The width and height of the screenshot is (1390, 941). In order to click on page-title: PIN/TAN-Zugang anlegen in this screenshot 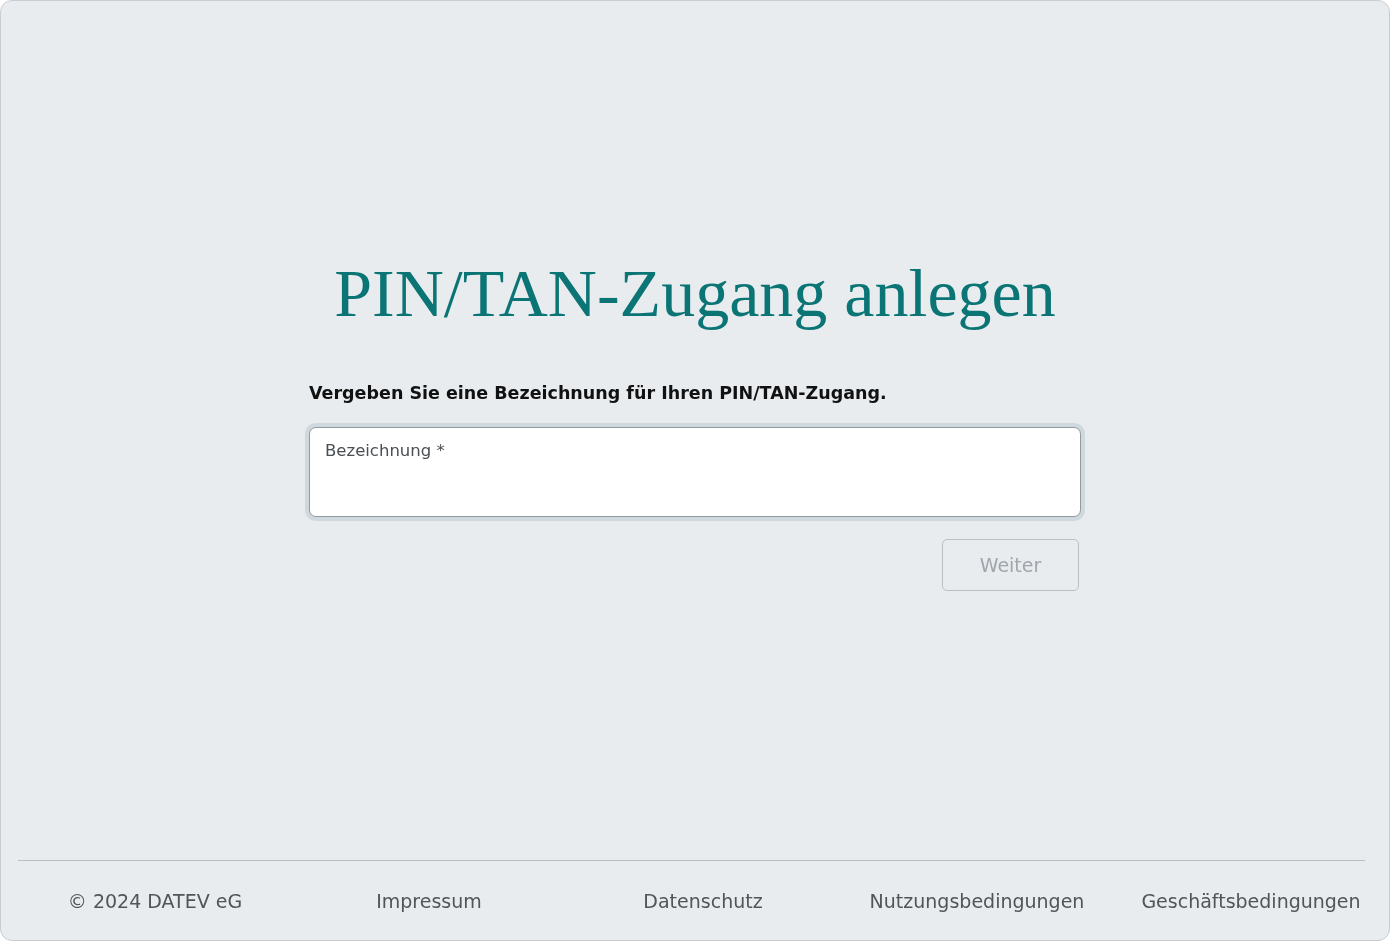, I will do `click(695, 293)`.